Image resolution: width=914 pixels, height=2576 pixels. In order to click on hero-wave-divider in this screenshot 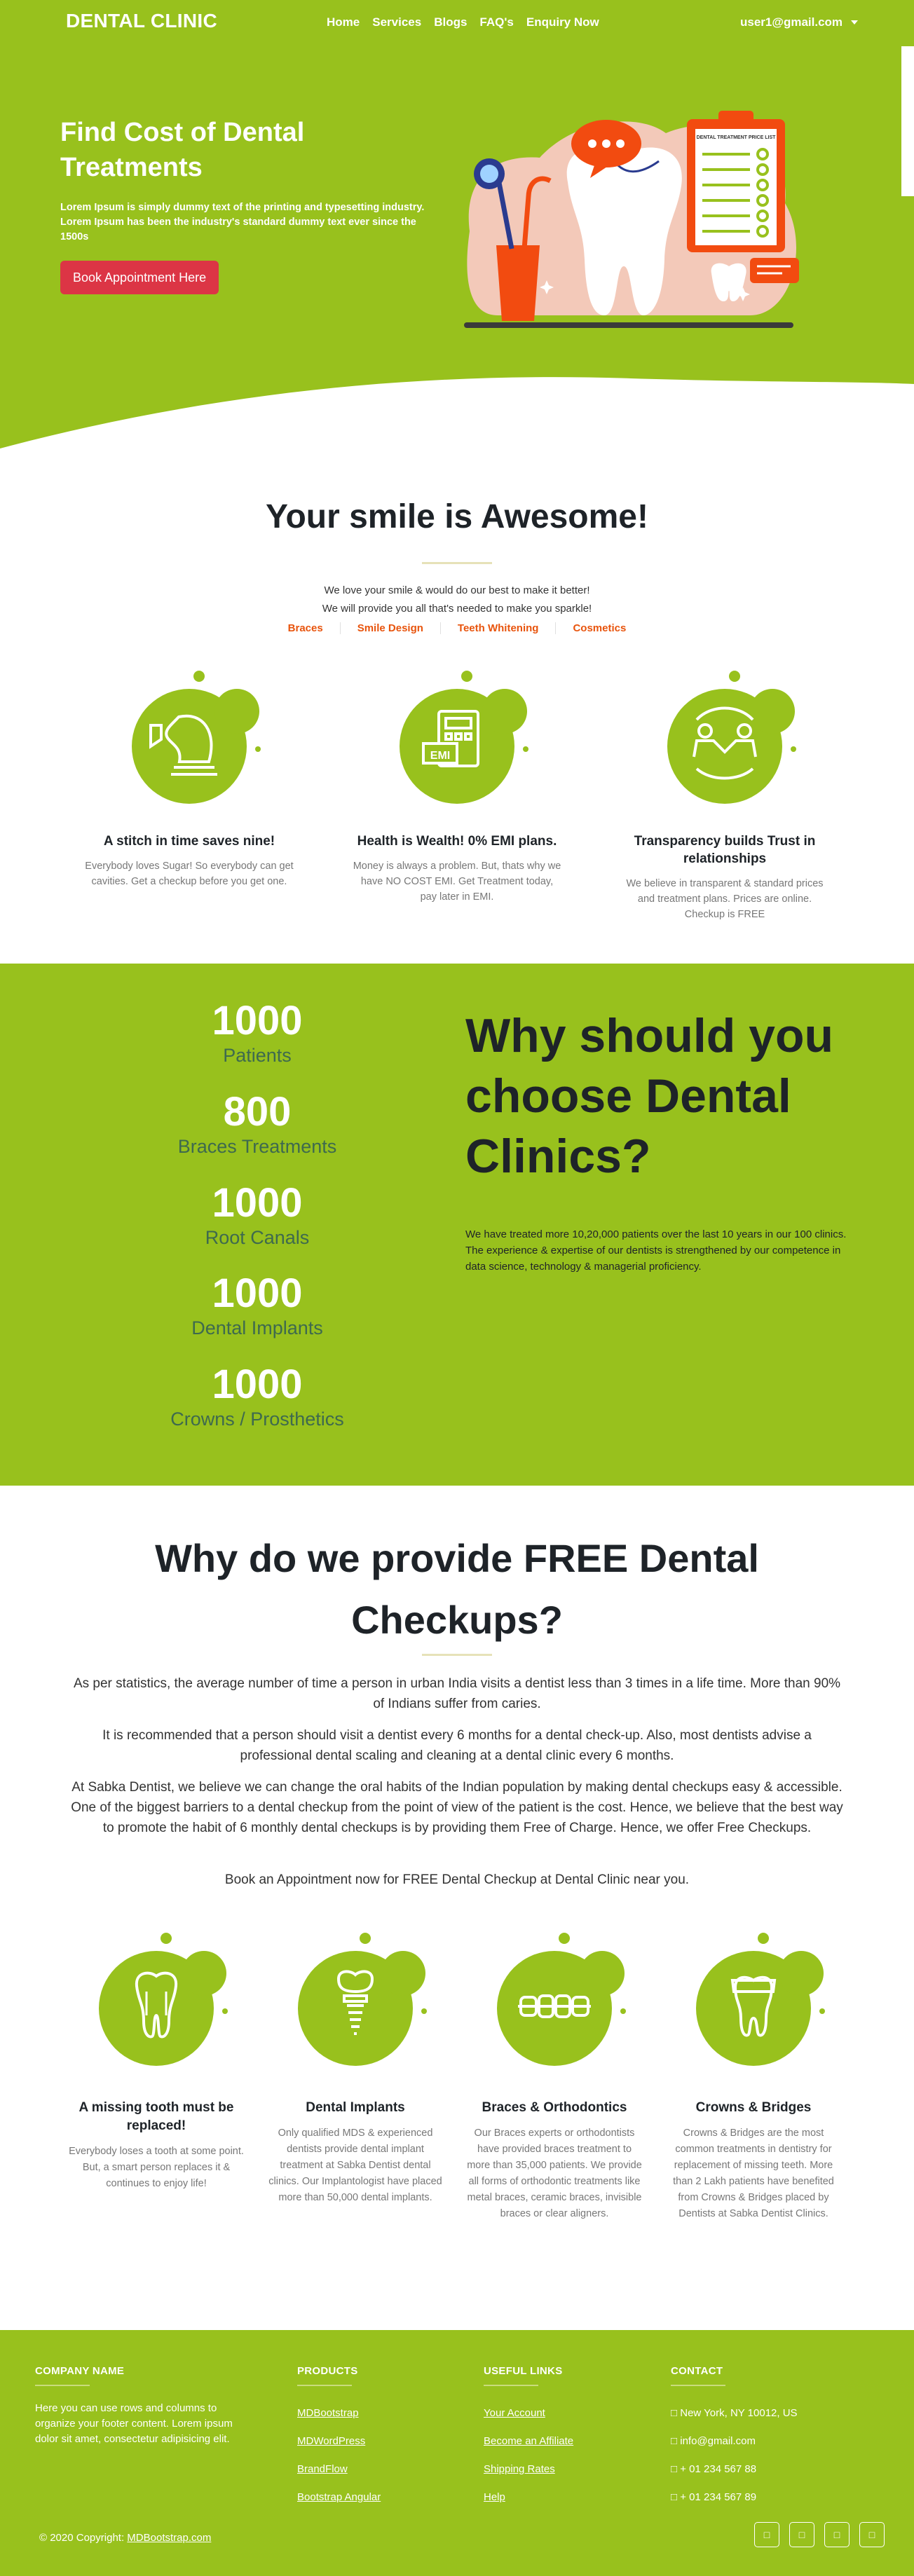, I will do `click(457, 416)`.